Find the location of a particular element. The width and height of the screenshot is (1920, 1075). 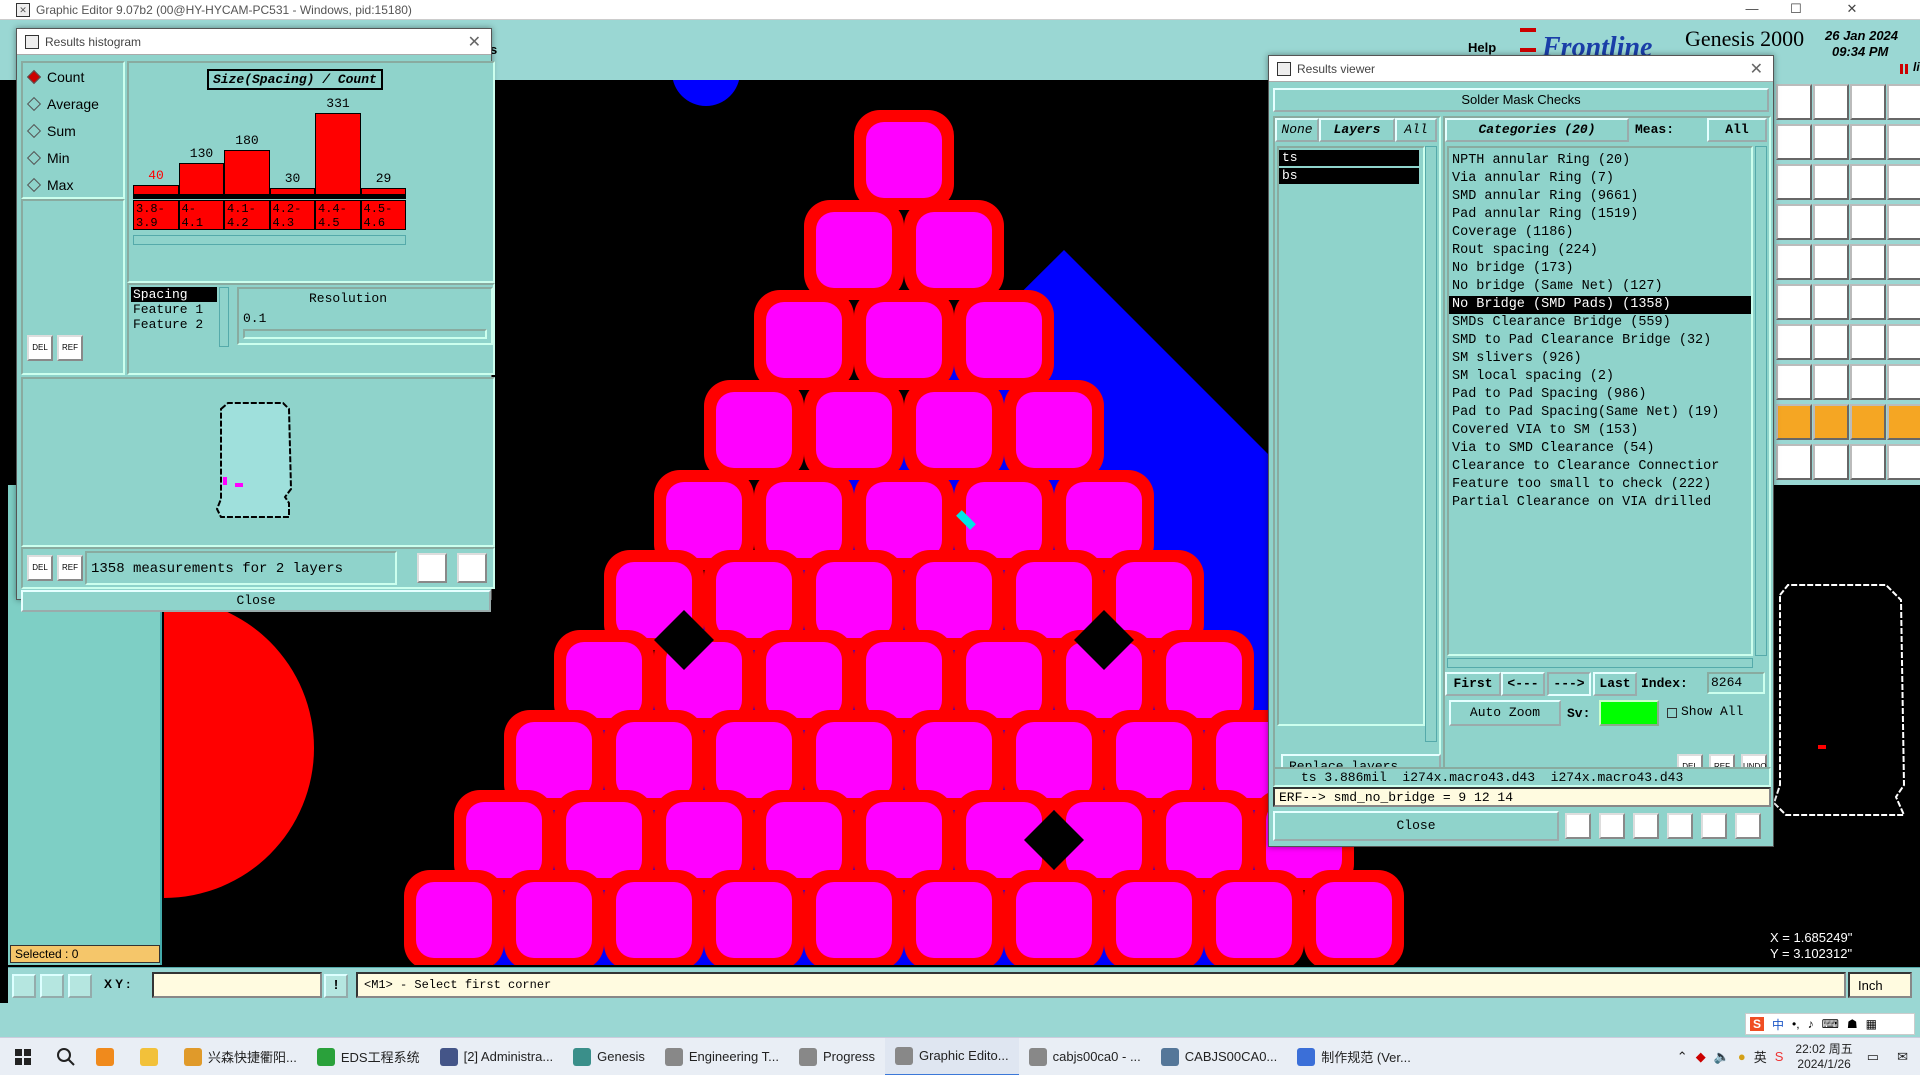

notification-icon: ✉ is located at coordinates (1902, 1056).